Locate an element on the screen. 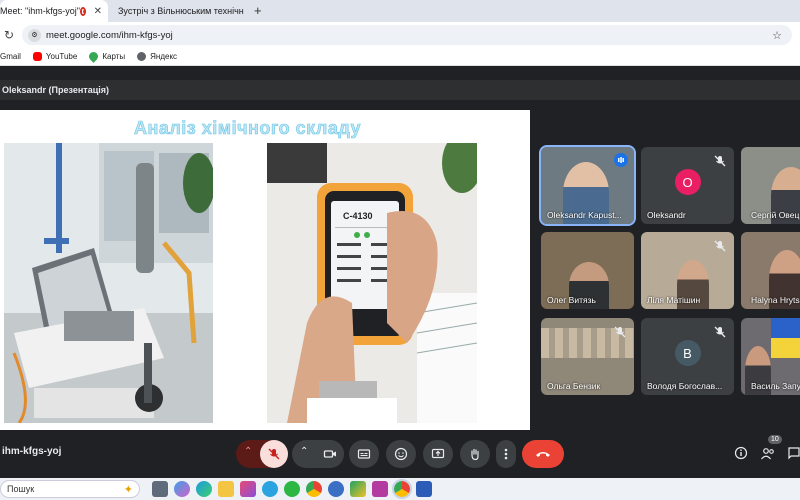 Image resolution: width=800 pixels, height=500 pixels. close-tab-icon: ✕ is located at coordinates (98, 11).